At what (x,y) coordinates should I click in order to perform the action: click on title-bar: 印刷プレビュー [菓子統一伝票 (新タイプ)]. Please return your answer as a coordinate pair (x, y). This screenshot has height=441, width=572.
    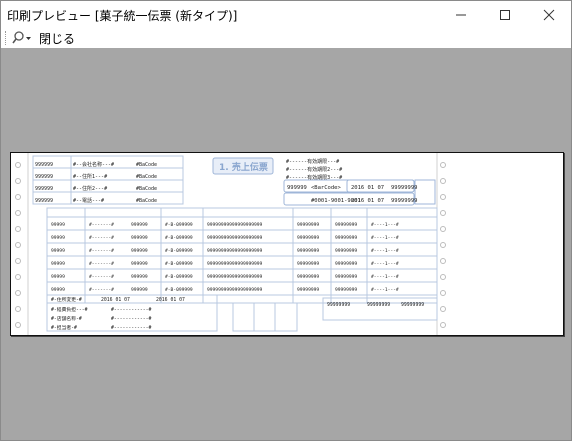
    Looking at the image, I should click on (286, 14).